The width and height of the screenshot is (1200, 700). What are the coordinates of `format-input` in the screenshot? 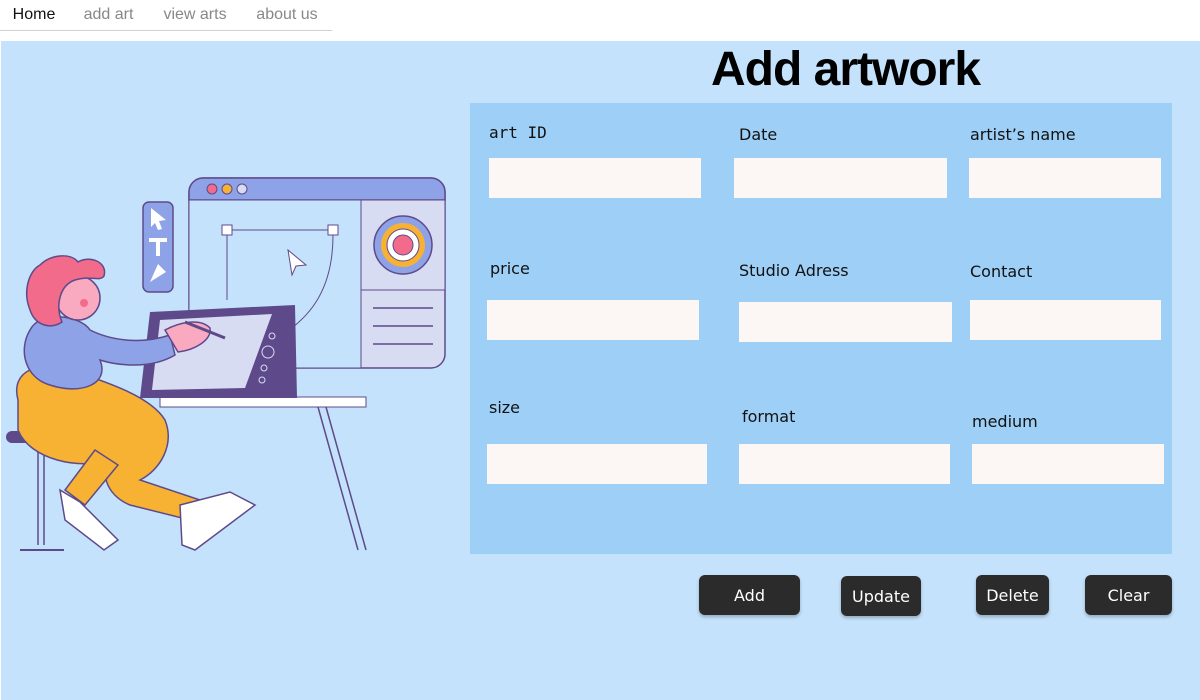 It's located at (844, 464).